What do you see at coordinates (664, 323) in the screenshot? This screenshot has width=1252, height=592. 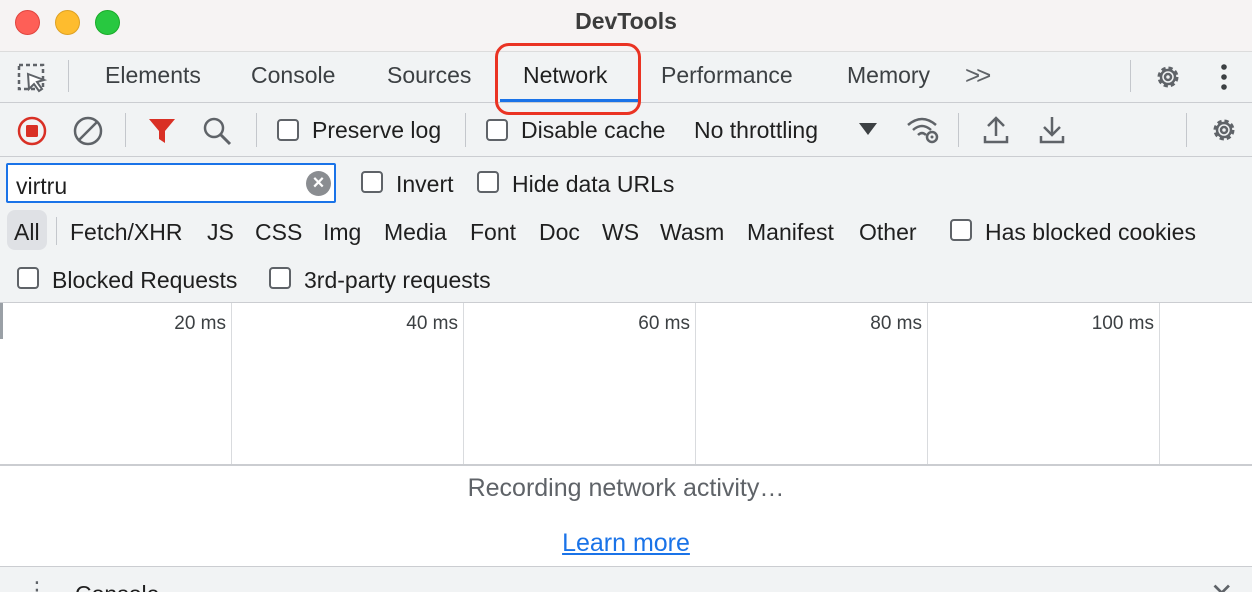 I see `timeline-tick-label: 60 ms` at bounding box center [664, 323].